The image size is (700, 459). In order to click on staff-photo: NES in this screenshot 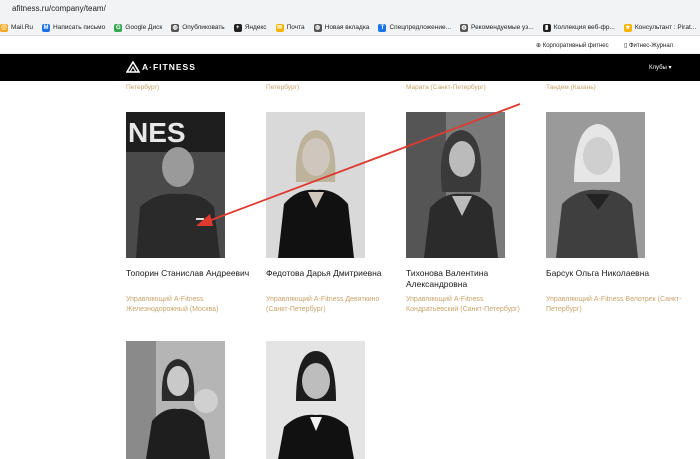, I will do `click(175, 185)`.